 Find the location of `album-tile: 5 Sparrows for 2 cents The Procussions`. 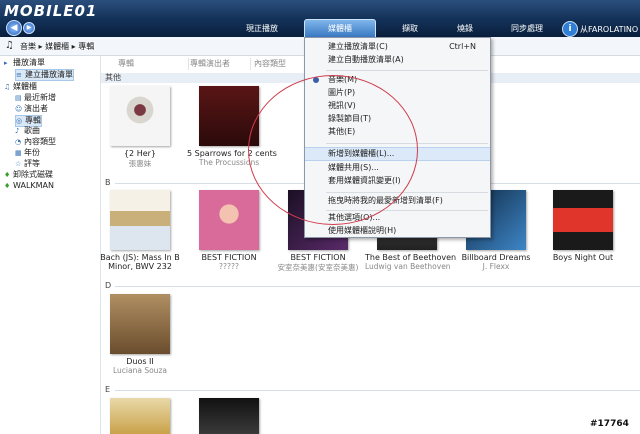

album-tile: 5 Sparrows for 2 cents The Procussions is located at coordinates (232, 126).